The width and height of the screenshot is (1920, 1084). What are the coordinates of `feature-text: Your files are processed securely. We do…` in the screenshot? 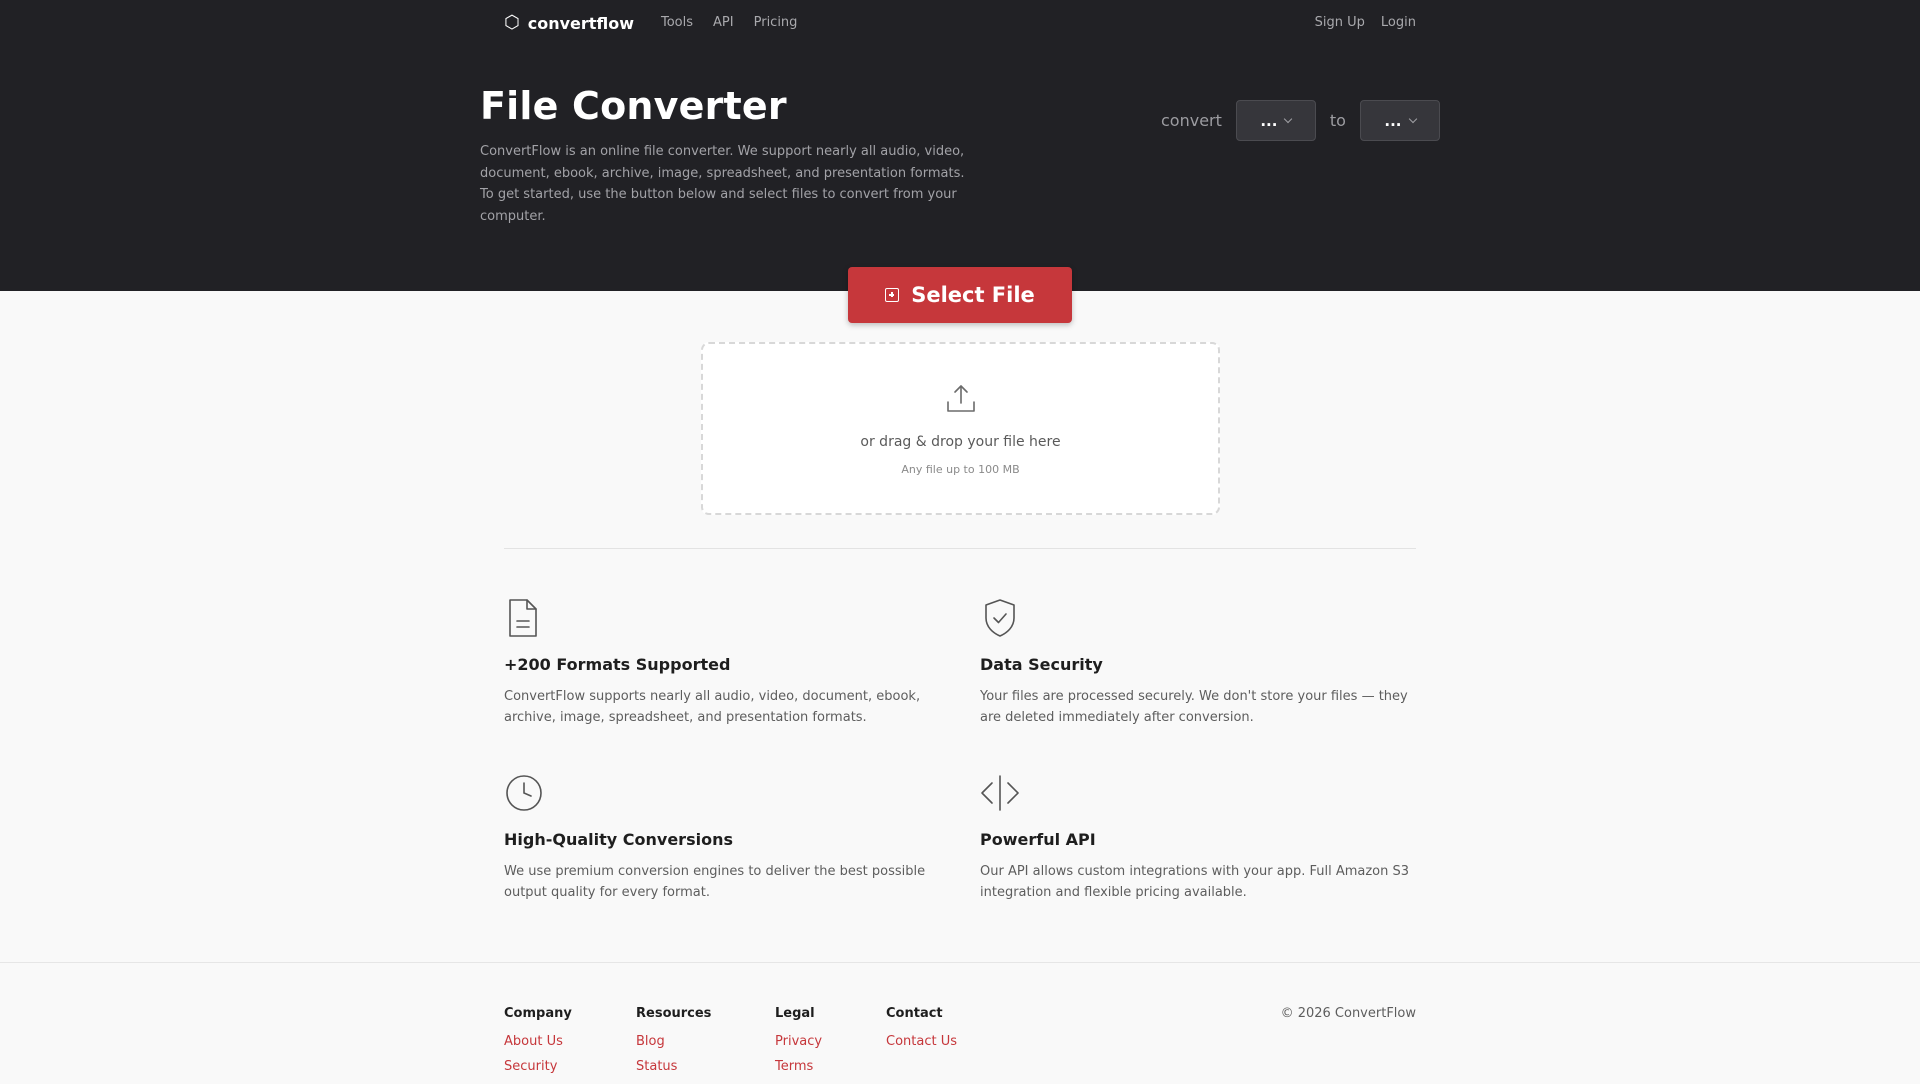 It's located at (1194, 707).